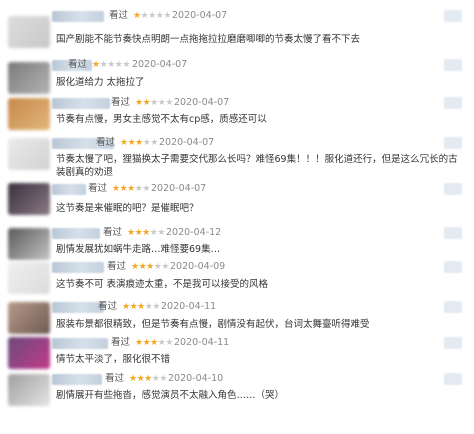  I want to click on review-text: 服装布景都很精致，但是节奏有点慢，剧情没有起伏，台词太舞臺听得难受, so click(213, 324).